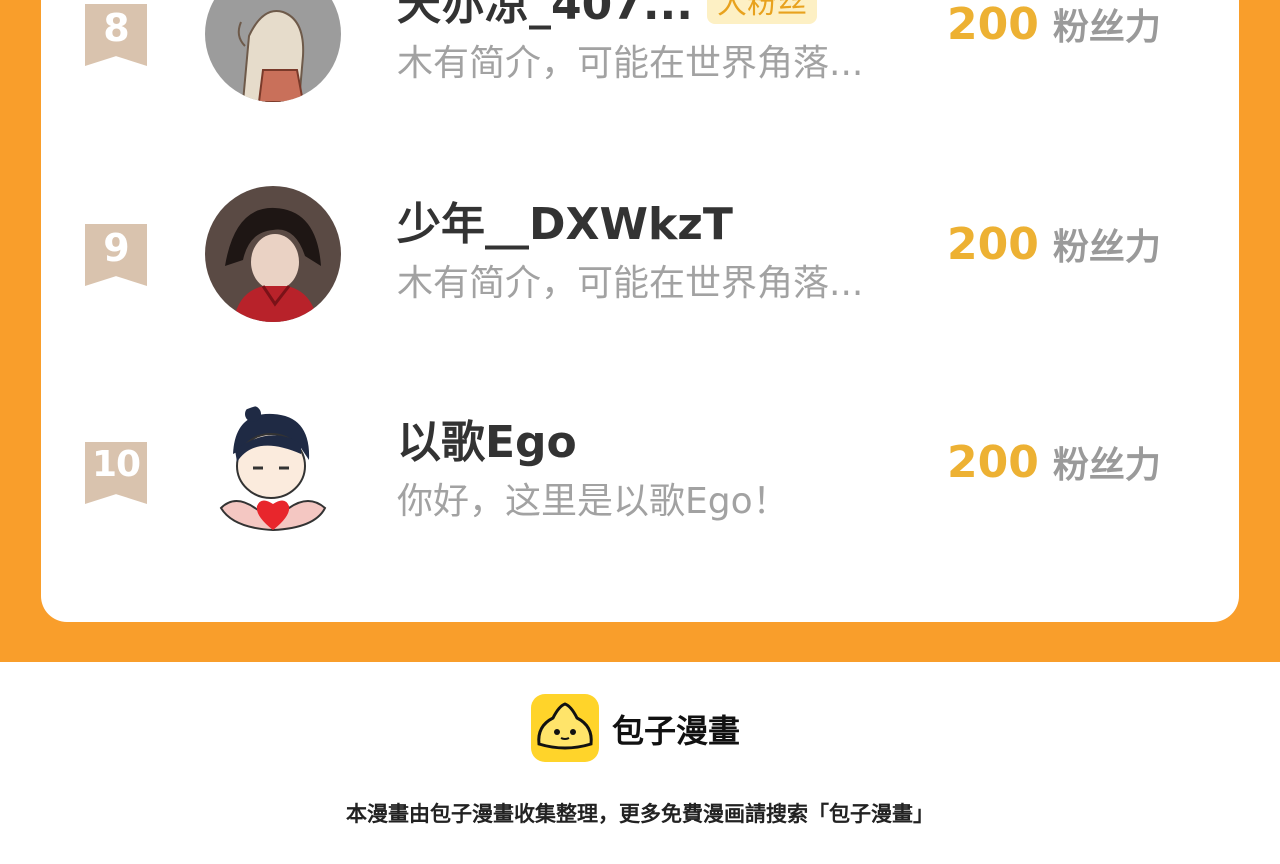 The image size is (1280, 864). Describe the element at coordinates (565, 224) in the screenshot. I see `user-name-text: 少年__DXWkzT` at that location.